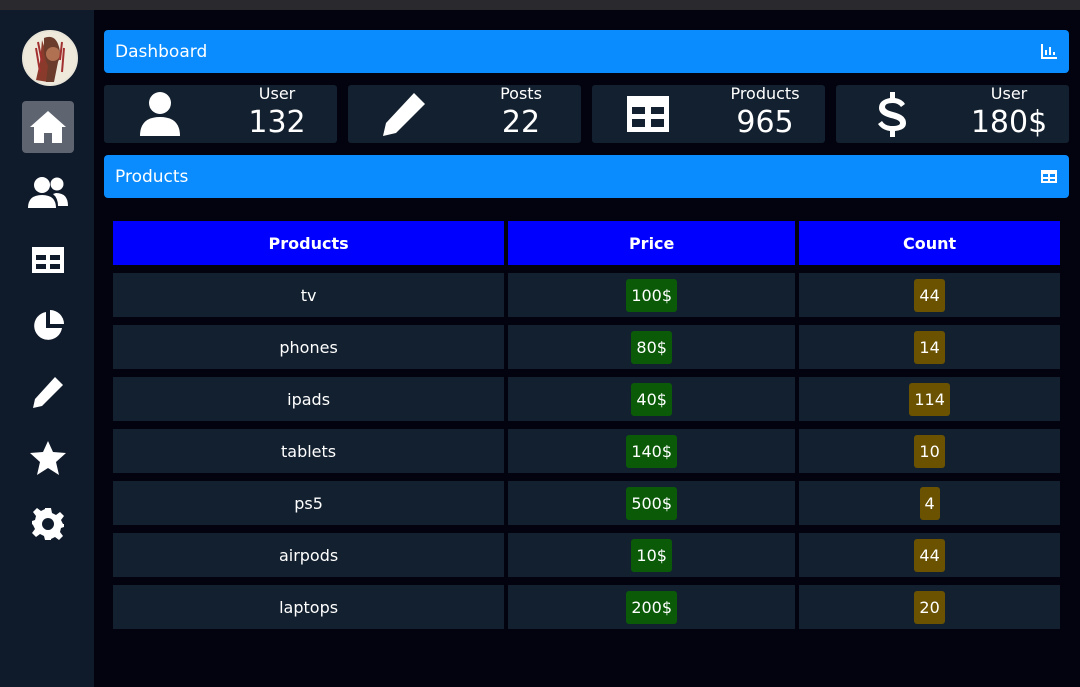 This screenshot has width=1080, height=687. I want to click on table-row: ps5 500$ 4, so click(586, 503).